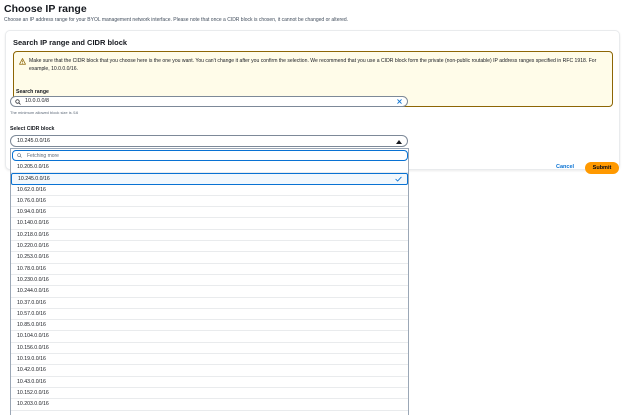  What do you see at coordinates (565, 167) in the screenshot?
I see `cancel-button: Cancel` at bounding box center [565, 167].